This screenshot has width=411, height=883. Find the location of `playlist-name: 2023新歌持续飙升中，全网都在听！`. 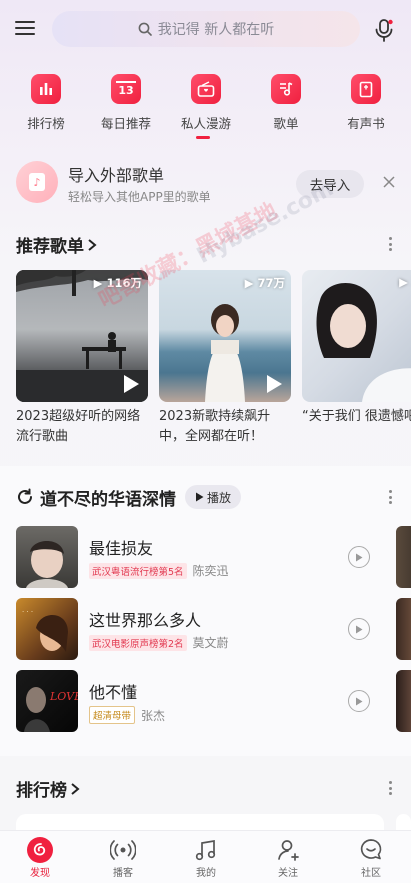

playlist-name: 2023新歌持续飙升中，全网都在听！ is located at coordinates (215, 426).